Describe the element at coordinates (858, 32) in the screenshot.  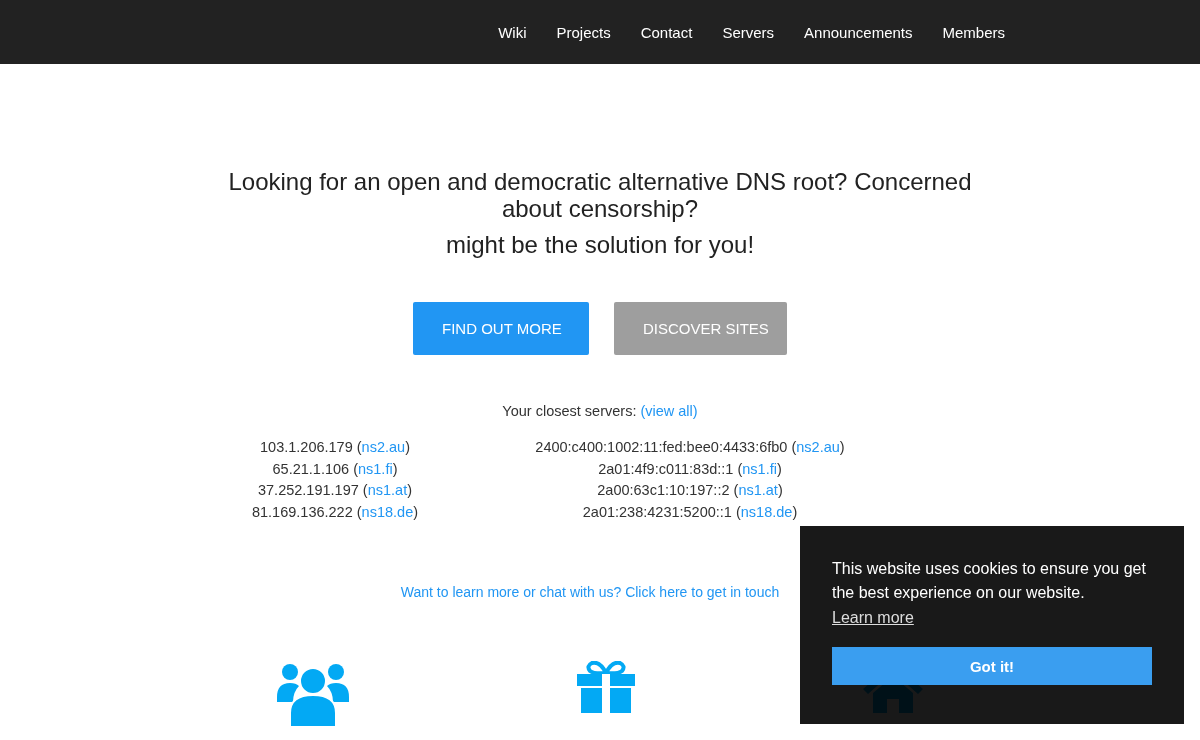
I see `nav-link: Announcements` at that location.